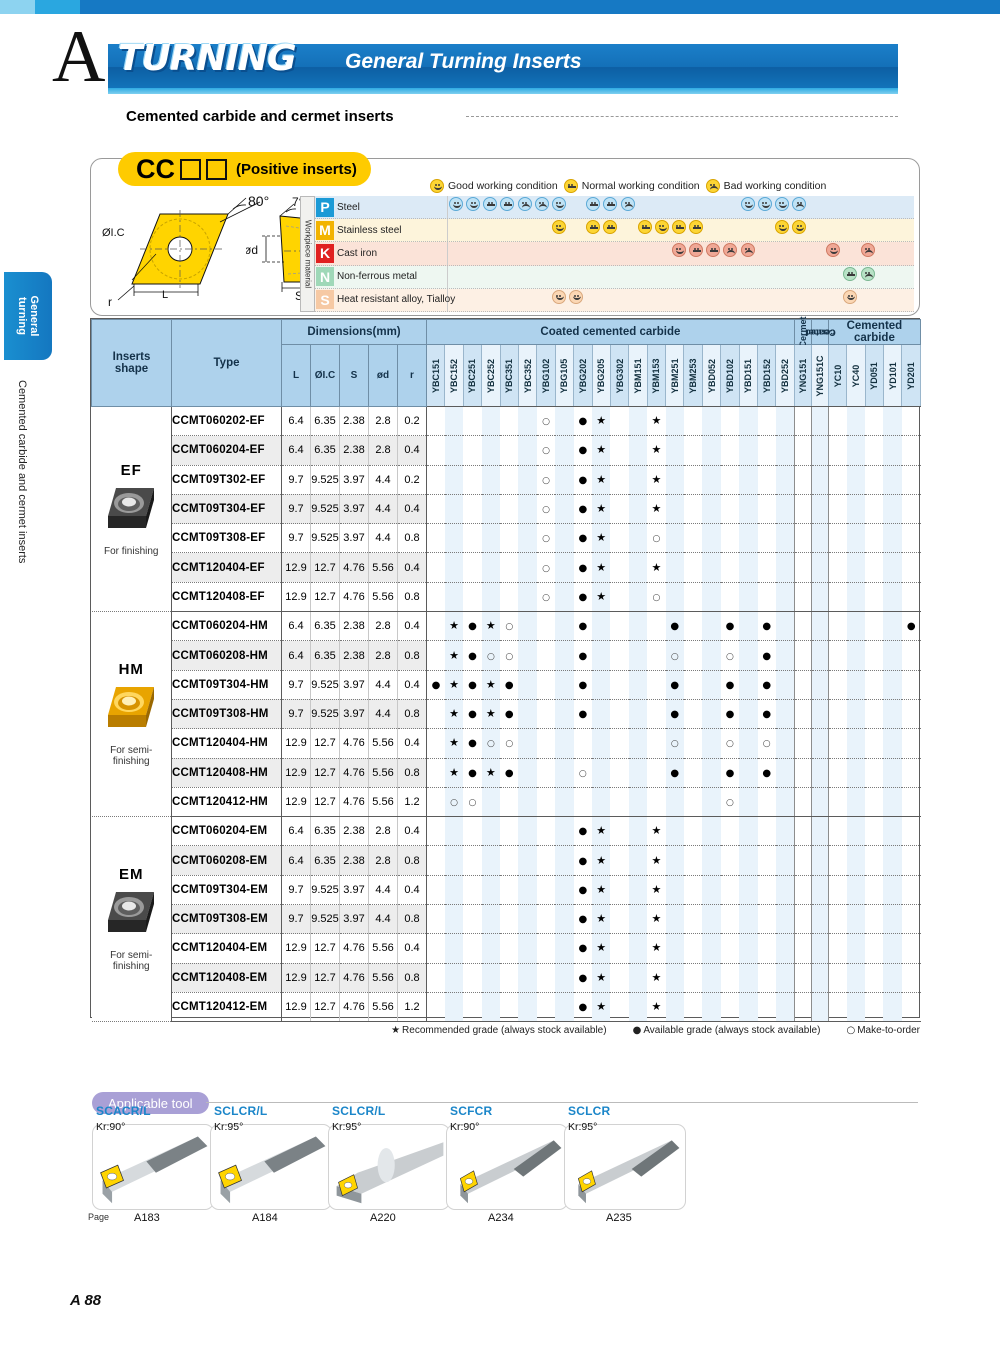 This screenshot has height=1357, width=1000. Describe the element at coordinates (541, 204) in the screenshot. I see `smiley-bad-icon` at that location.